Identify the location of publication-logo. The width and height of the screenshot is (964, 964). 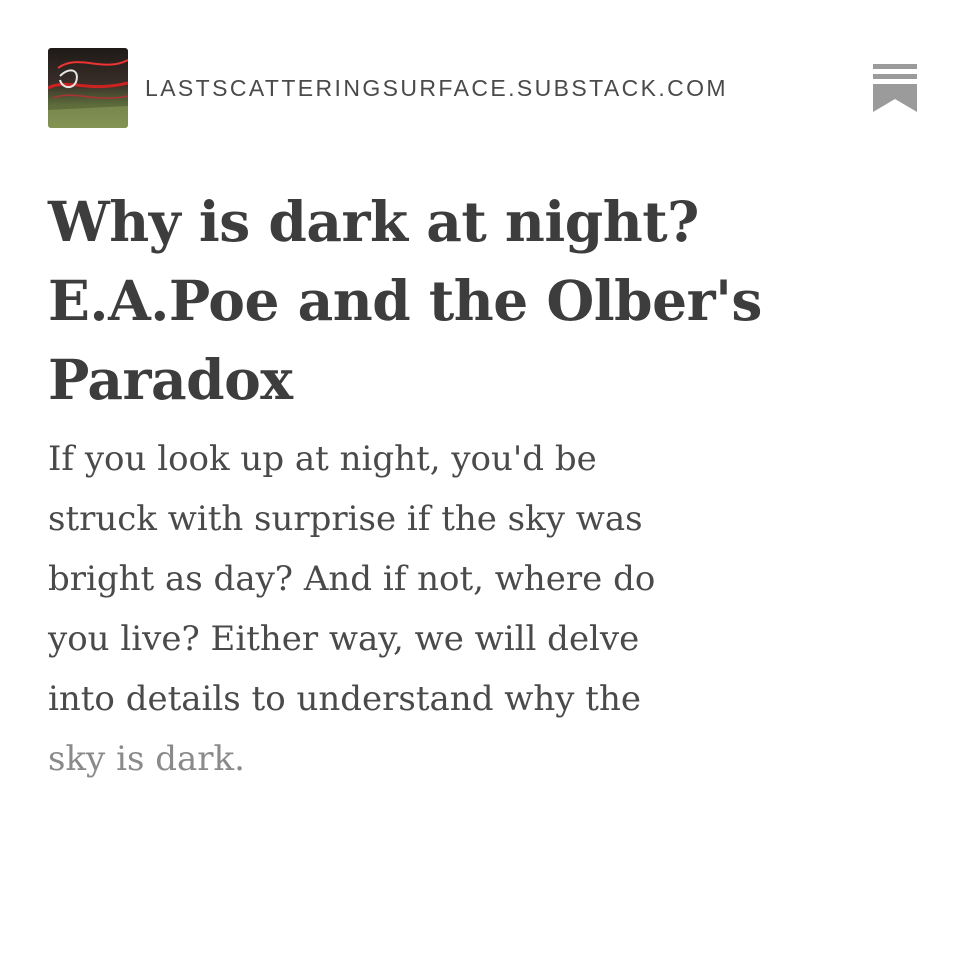
(88, 88).